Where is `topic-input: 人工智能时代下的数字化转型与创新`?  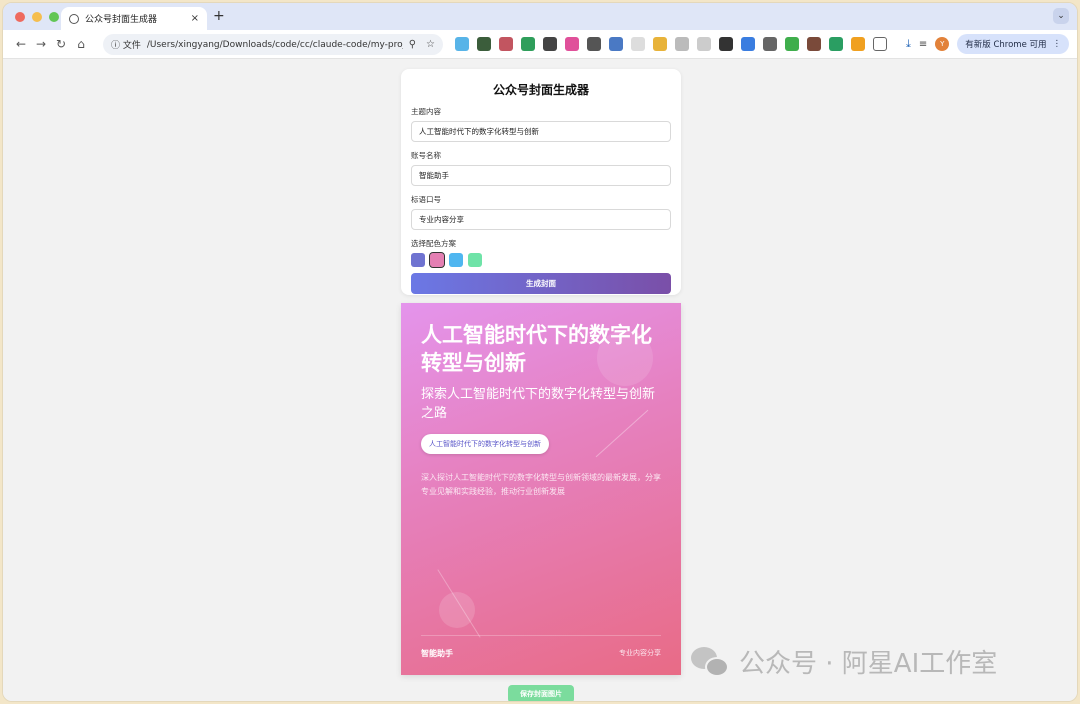
topic-input: 人工智能时代下的数字化转型与创新 is located at coordinates (541, 131).